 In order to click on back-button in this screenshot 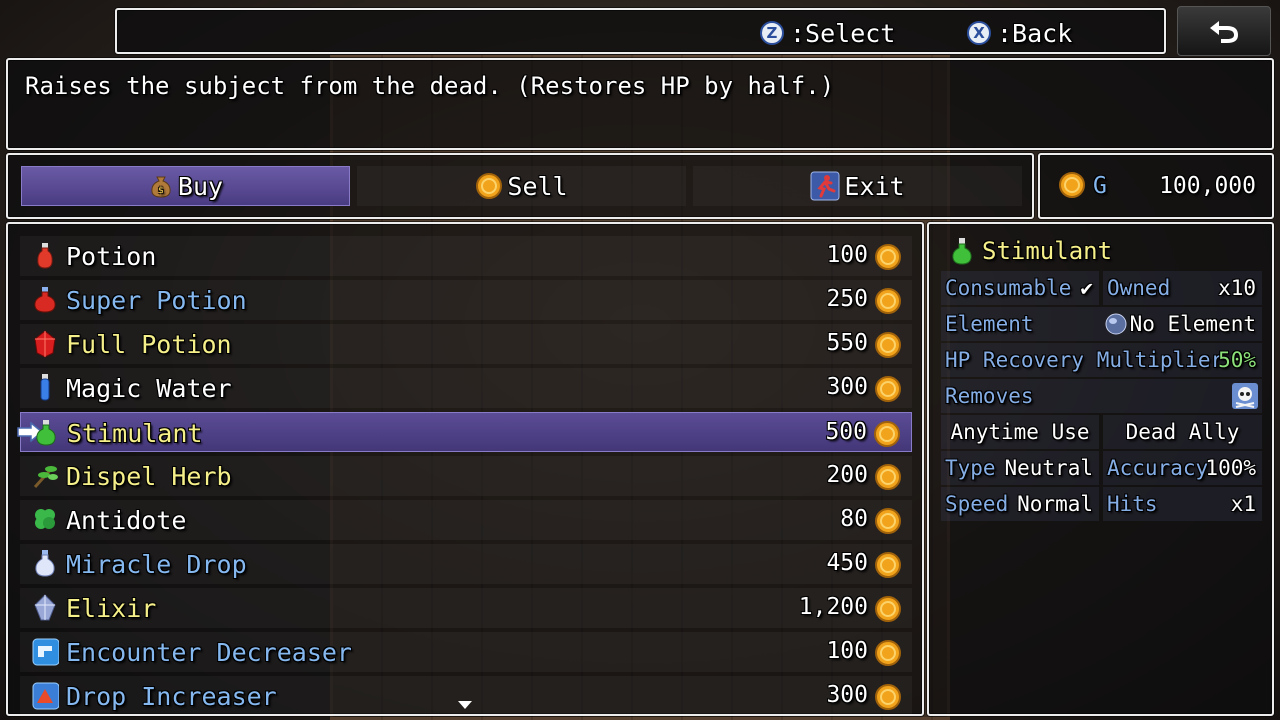, I will do `click(1224, 31)`.